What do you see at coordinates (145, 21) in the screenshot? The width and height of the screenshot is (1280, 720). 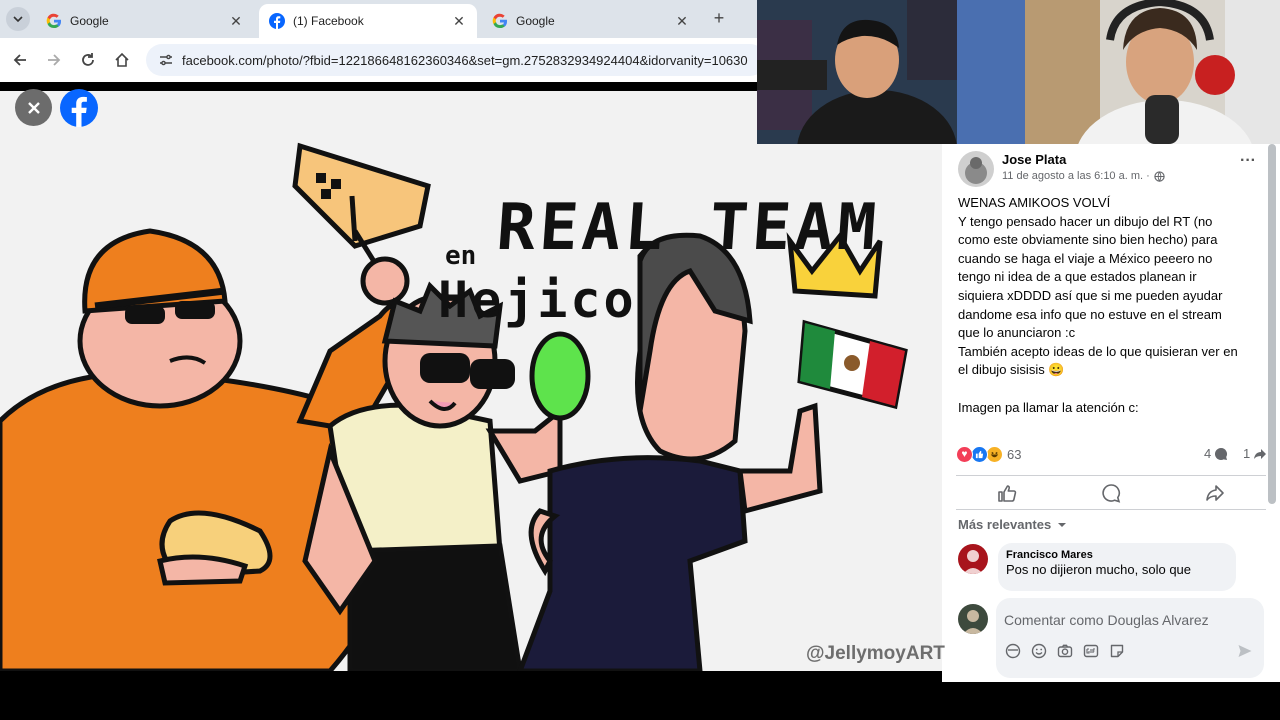 I see `tab-google-1: Google ✕` at bounding box center [145, 21].